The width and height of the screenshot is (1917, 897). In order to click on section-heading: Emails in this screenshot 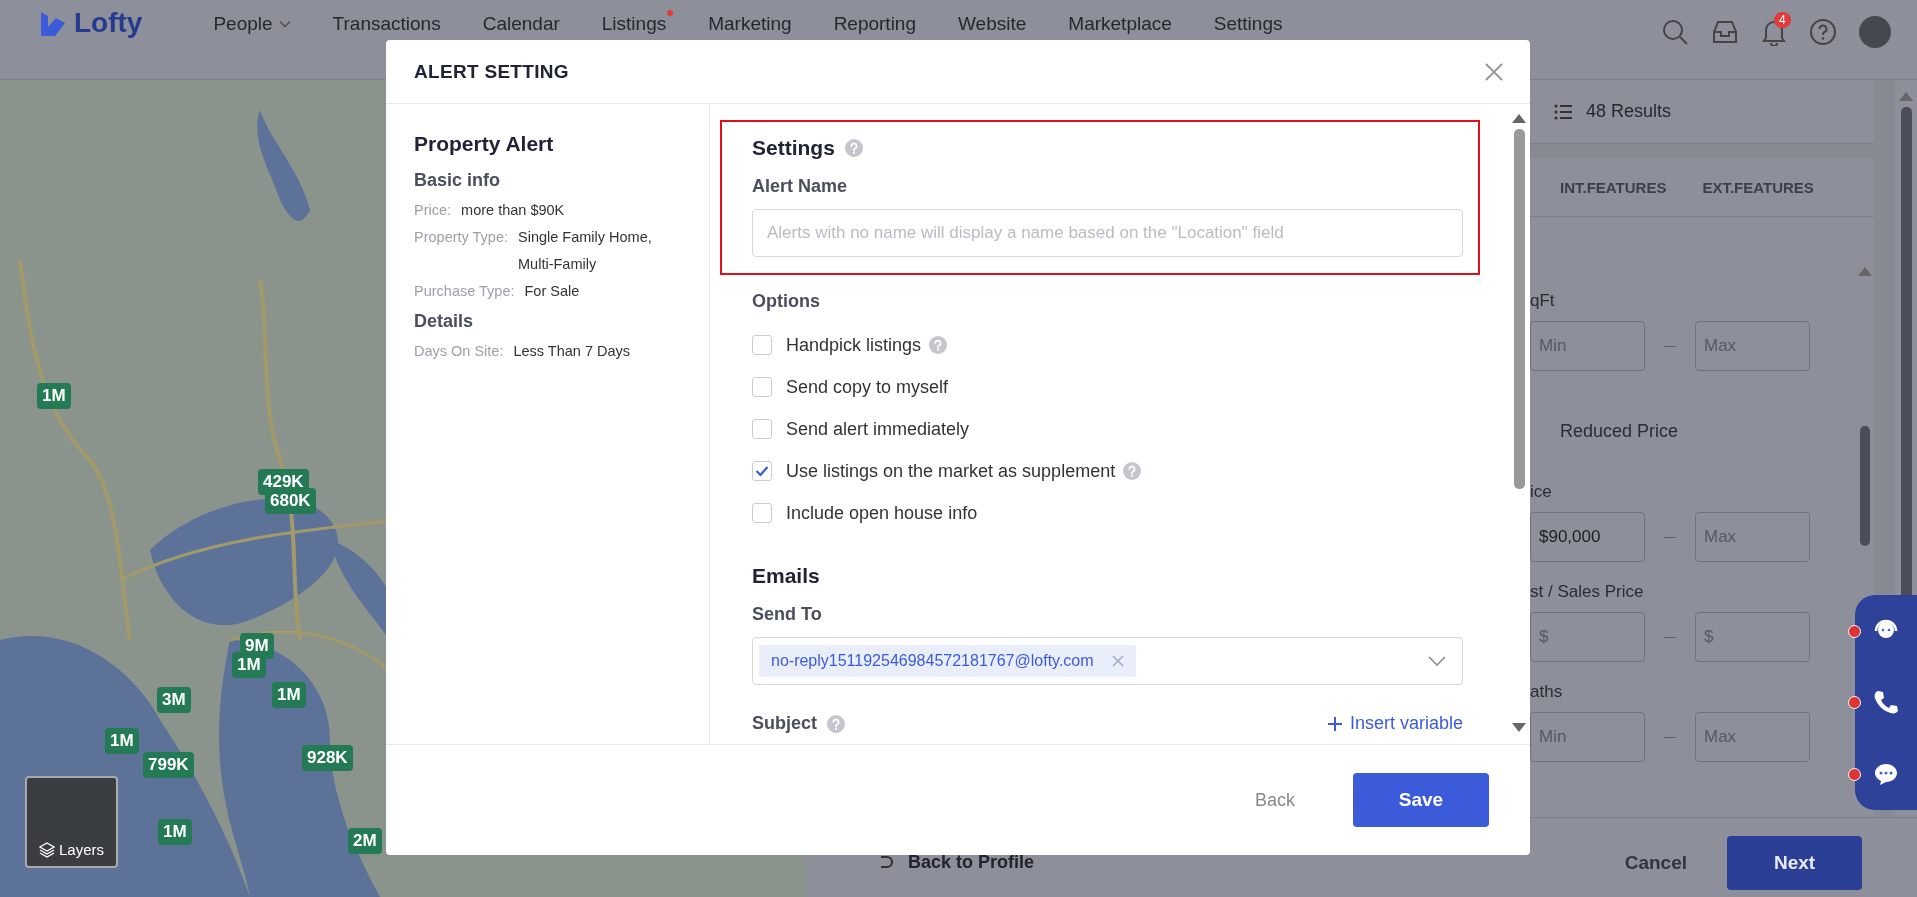, I will do `click(786, 576)`.